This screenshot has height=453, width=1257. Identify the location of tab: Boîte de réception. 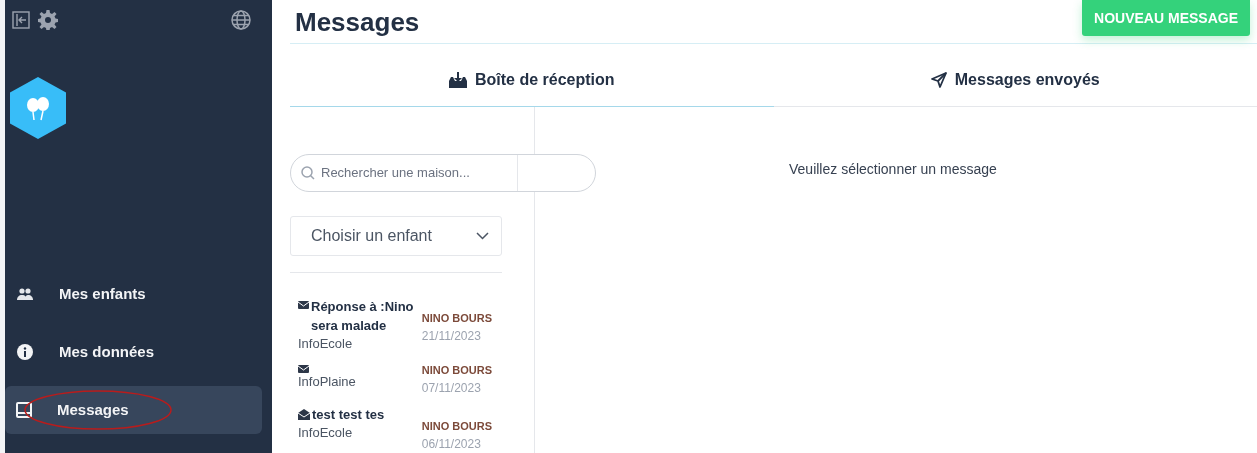
(532, 80).